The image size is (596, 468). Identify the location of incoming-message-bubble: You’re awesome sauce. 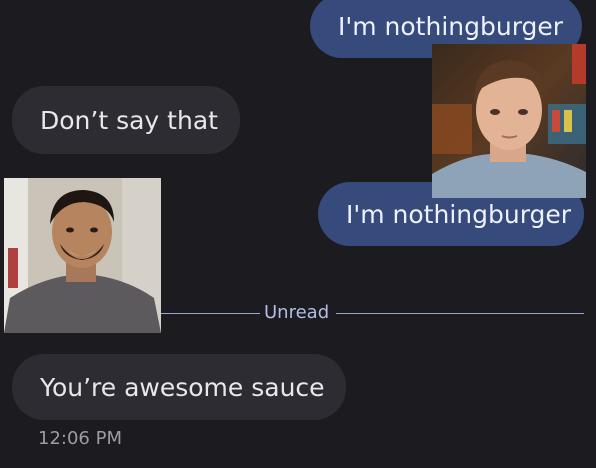
(179, 387).